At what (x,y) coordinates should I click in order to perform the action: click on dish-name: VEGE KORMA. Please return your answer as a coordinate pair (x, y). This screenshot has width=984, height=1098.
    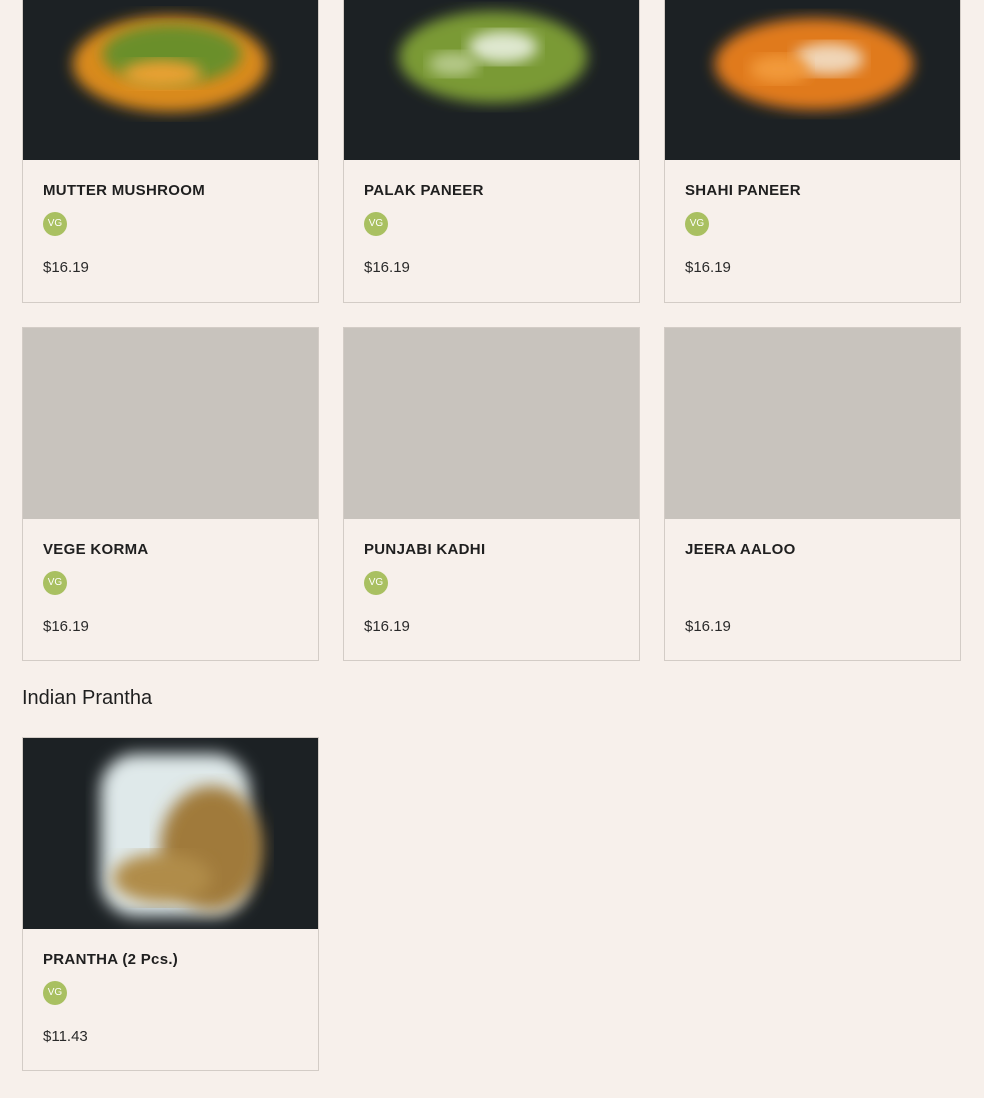
    Looking at the image, I should click on (96, 549).